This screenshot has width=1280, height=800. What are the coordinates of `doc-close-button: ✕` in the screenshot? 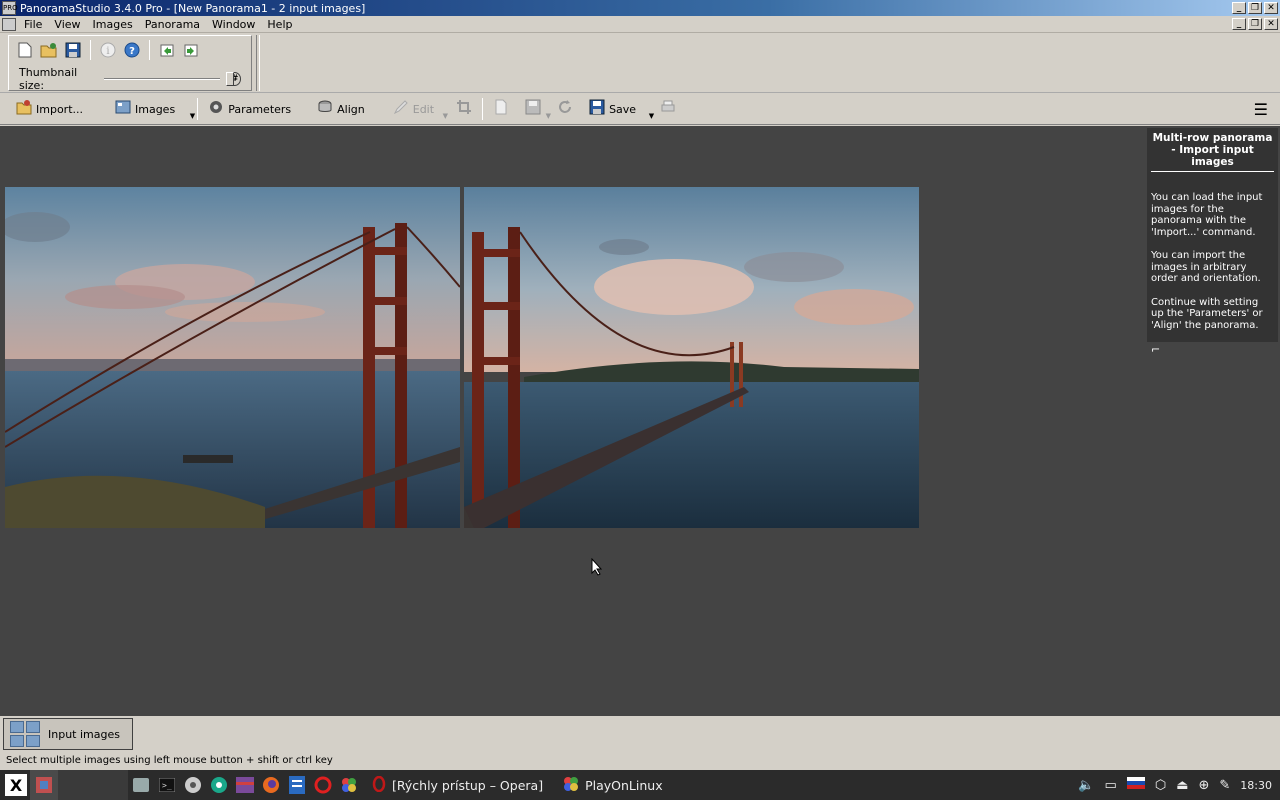 It's located at (1271, 24).